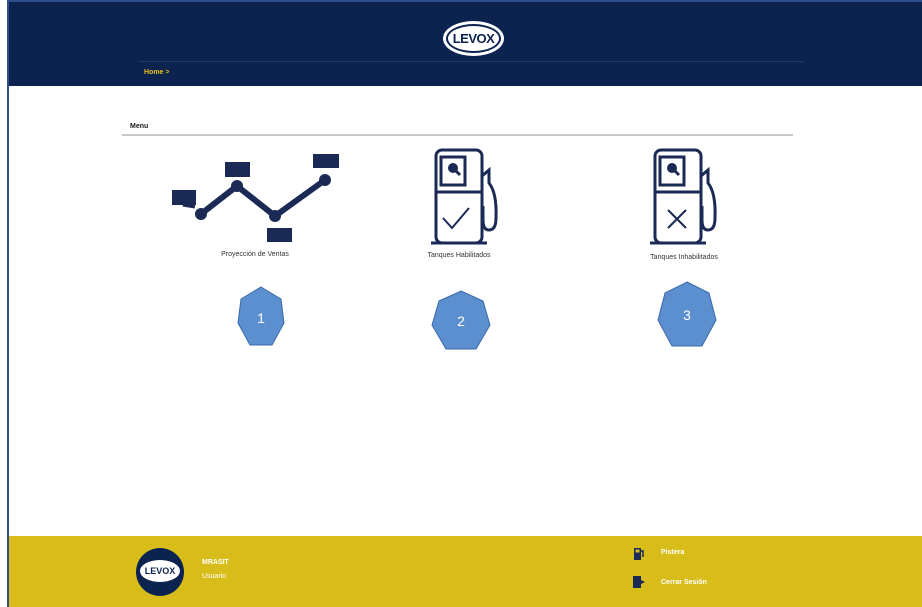 The image size is (922, 607). What do you see at coordinates (639, 554) in the screenshot?
I see `fuel-pump-icon` at bounding box center [639, 554].